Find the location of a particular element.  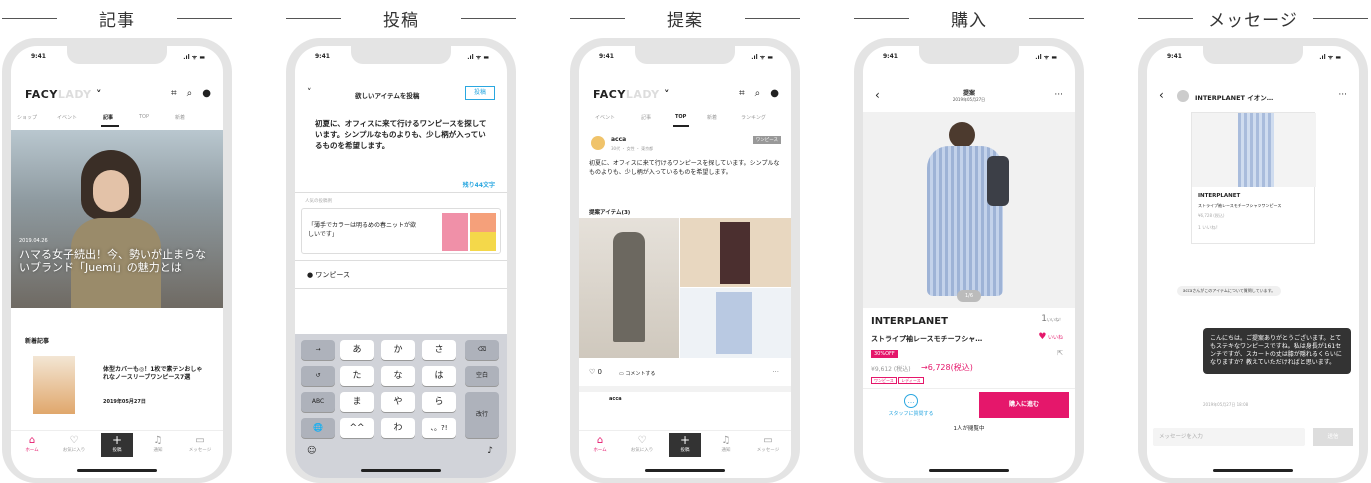

key-ta: た is located at coordinates (357, 376).